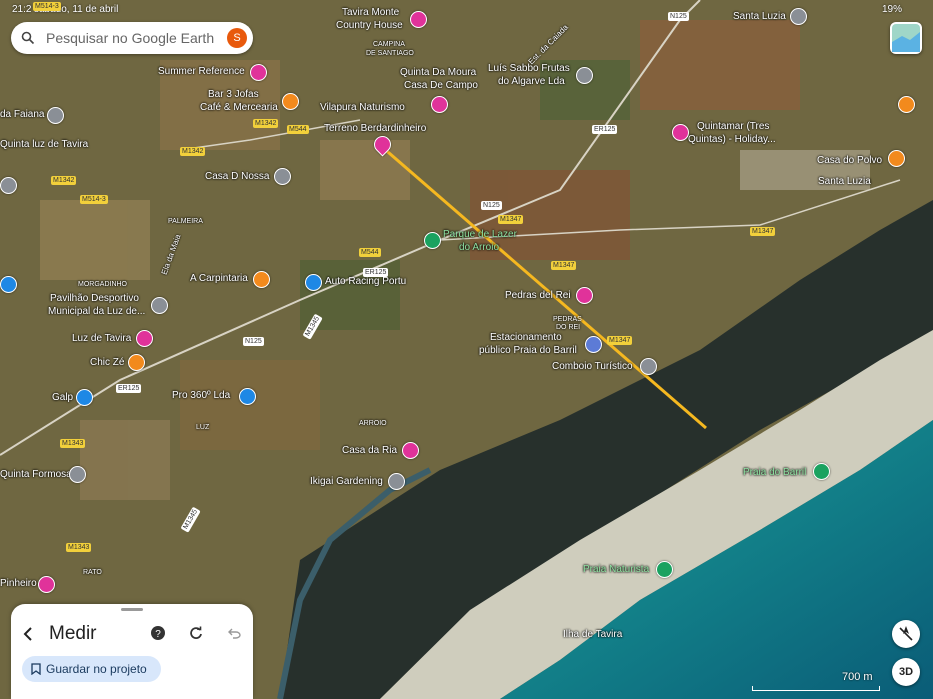  Describe the element at coordinates (906, 38) in the screenshot. I see `map-style-button` at that location.